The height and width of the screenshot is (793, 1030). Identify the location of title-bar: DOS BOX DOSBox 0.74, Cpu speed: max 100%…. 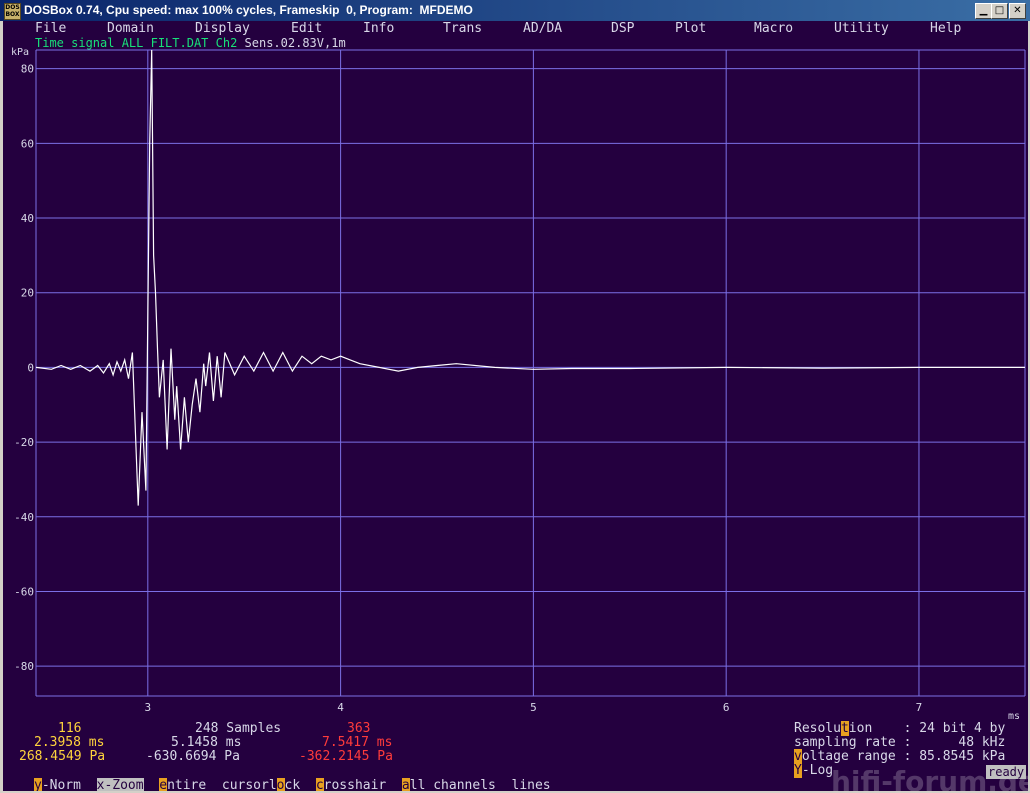
(515, 10).